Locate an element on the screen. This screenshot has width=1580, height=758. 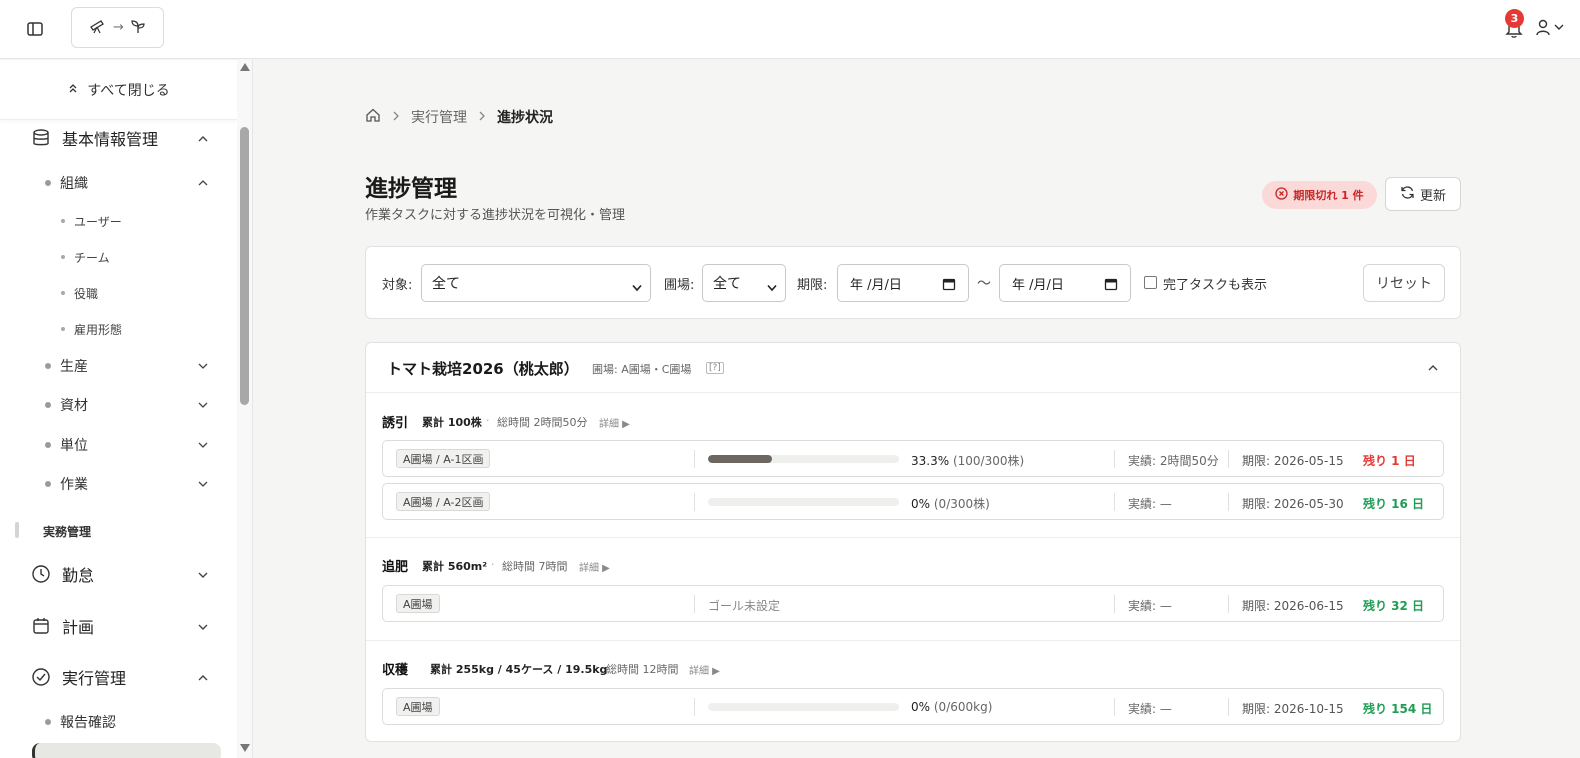
sidebar-item-label: 勤怠 is located at coordinates (78, 575).